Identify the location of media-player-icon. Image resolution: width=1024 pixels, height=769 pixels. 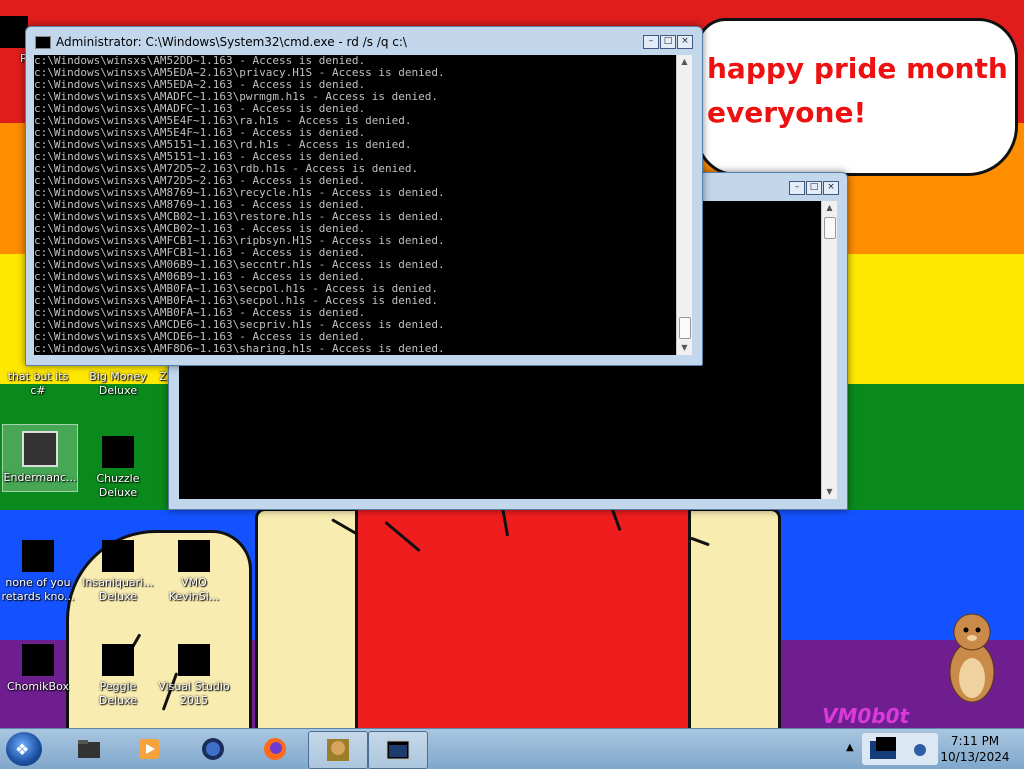
(149, 749).